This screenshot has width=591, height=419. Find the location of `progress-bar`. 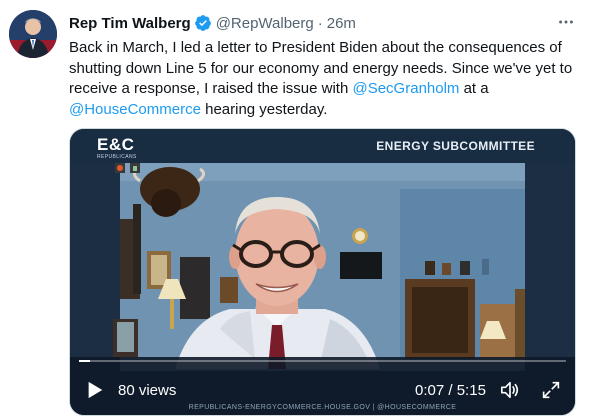

progress-bar is located at coordinates (322, 361).